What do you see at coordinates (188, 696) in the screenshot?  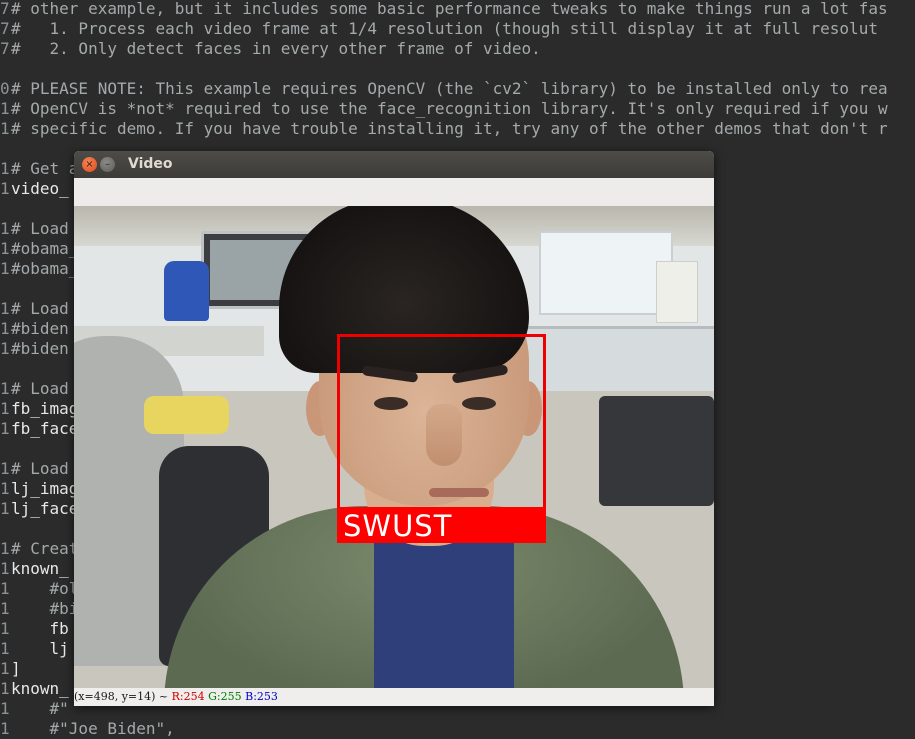 I see `pixel-red-value: R:254` at bounding box center [188, 696].